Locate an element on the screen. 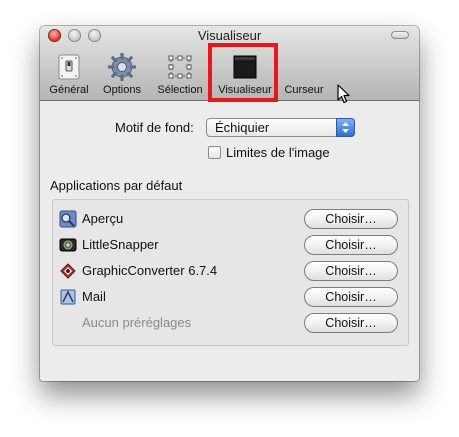 Image resolution: width=459 pixels, height=437 pixels. tab-visualiseur: Visualiseur is located at coordinates (245, 75).